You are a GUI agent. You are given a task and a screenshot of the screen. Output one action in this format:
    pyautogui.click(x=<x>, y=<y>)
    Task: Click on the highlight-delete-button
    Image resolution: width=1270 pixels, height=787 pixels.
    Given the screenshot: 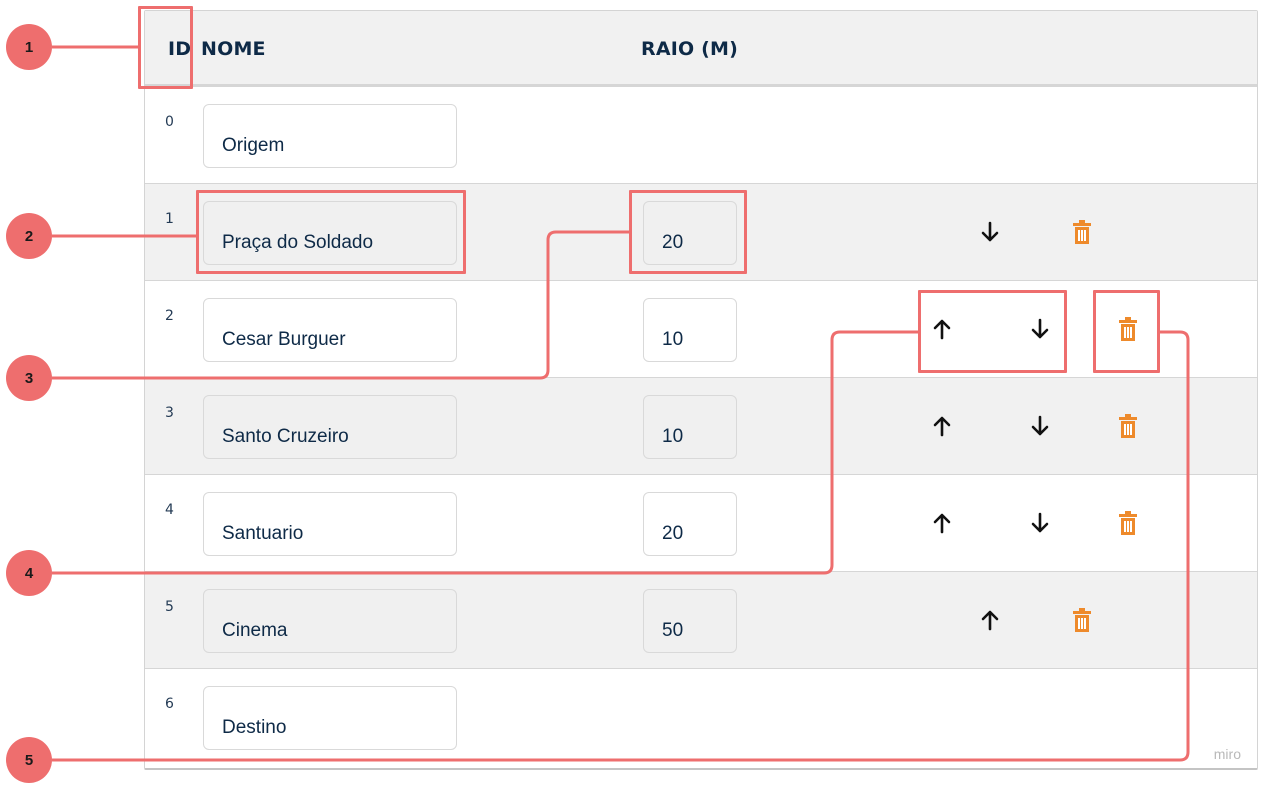 What is the action you would take?
    pyautogui.click(x=1126, y=331)
    